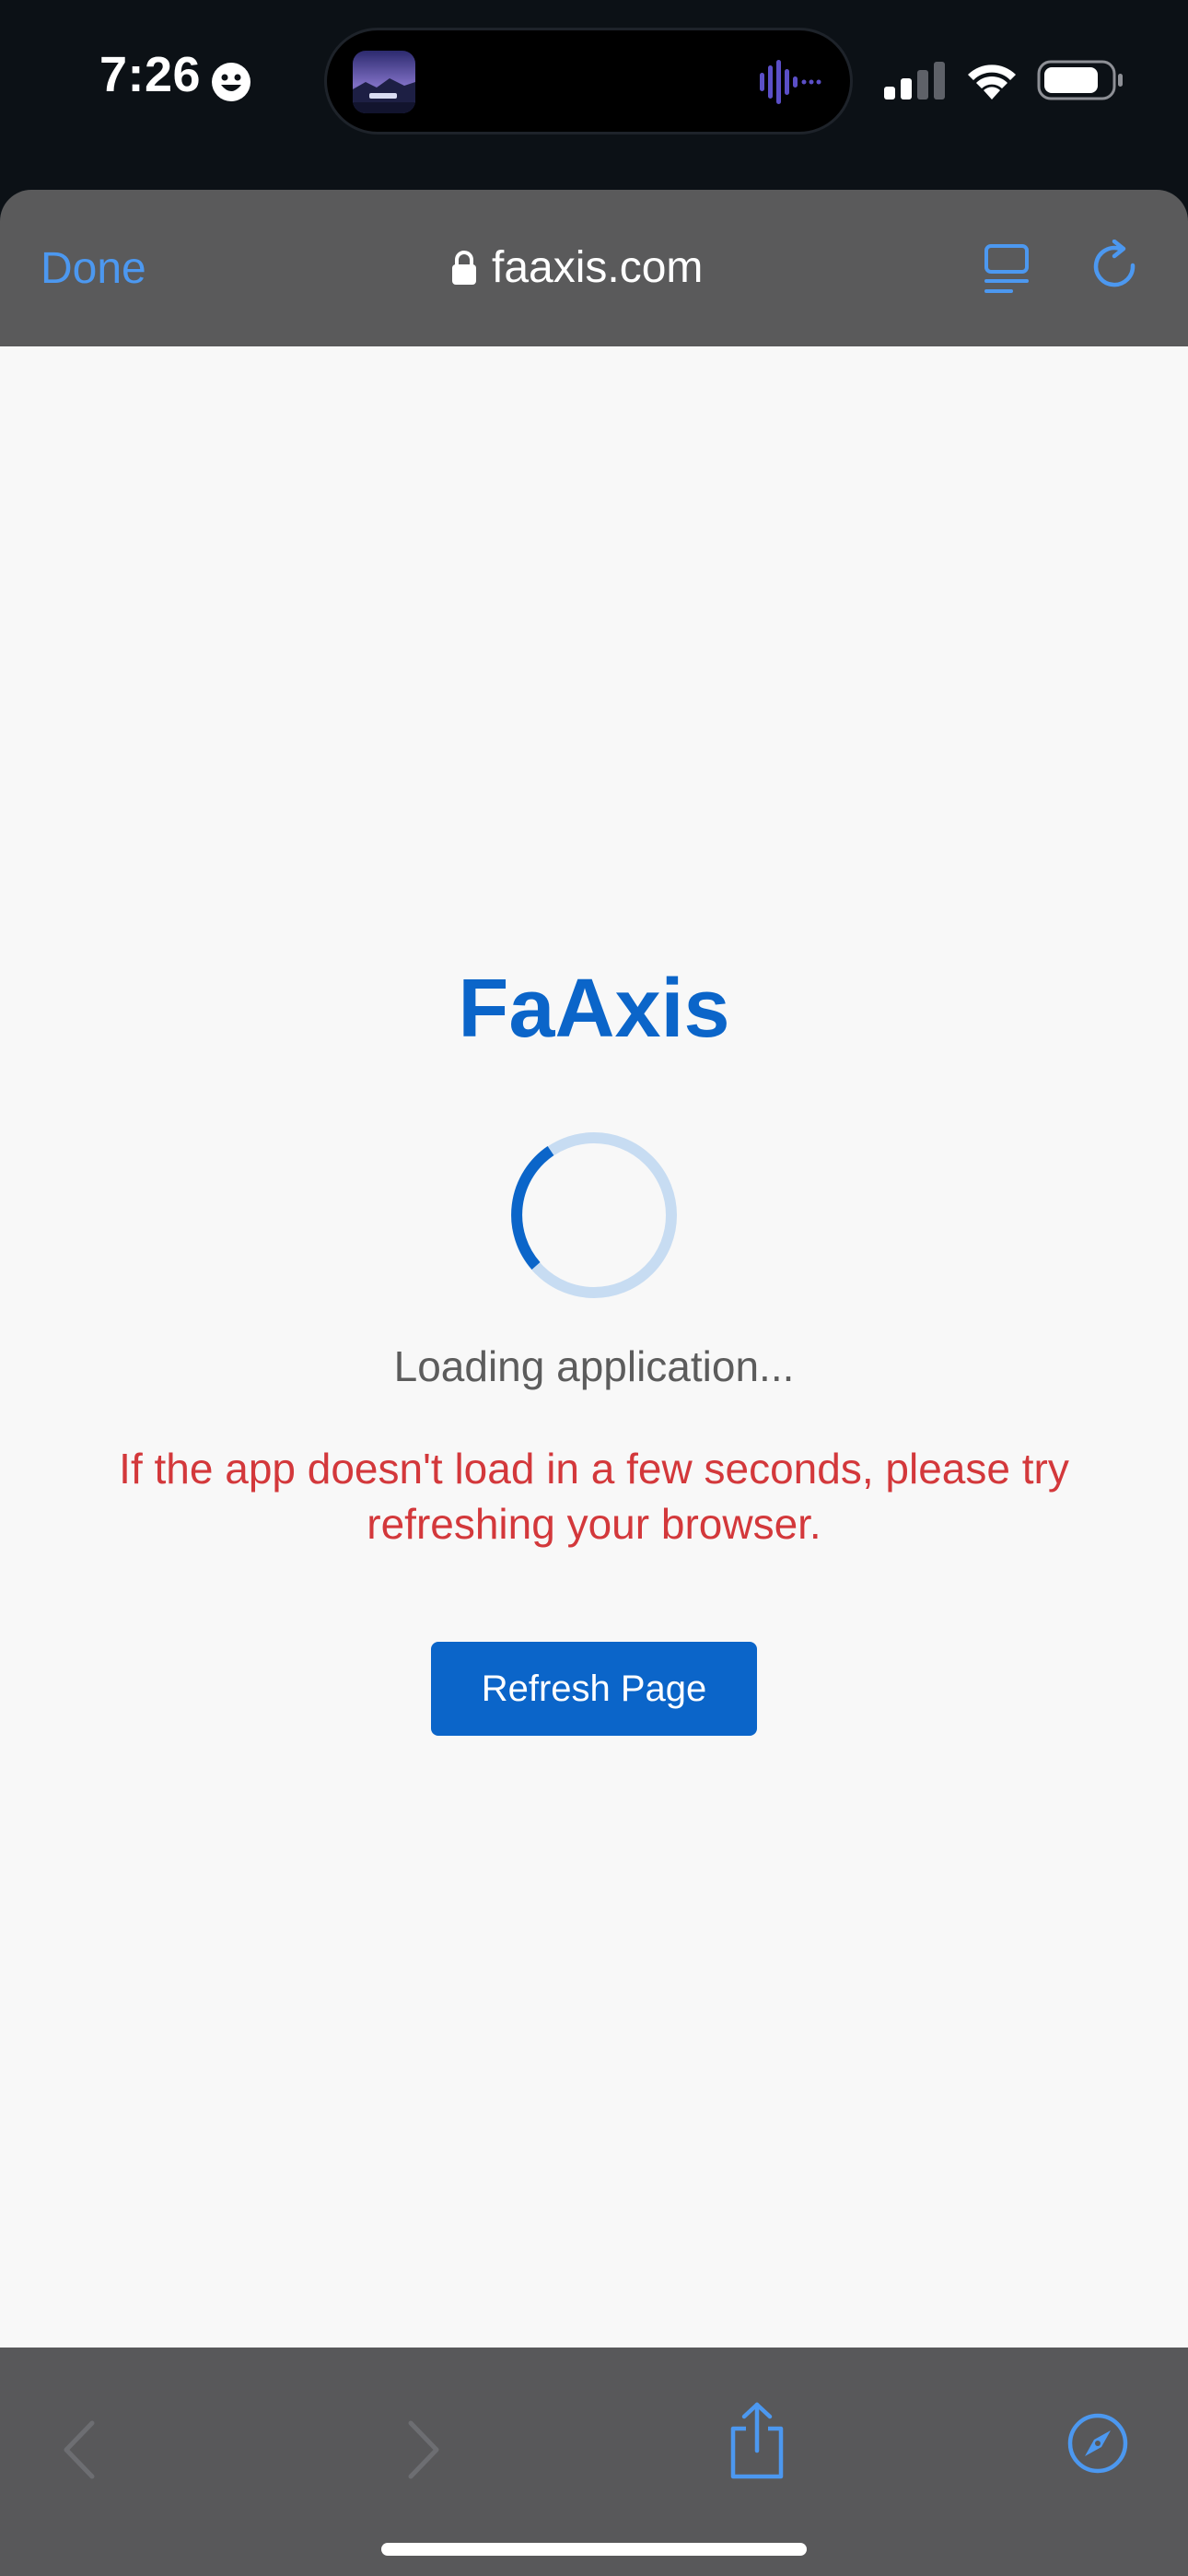 The image size is (1188, 2576). I want to click on reload-icon, so click(1116, 268).